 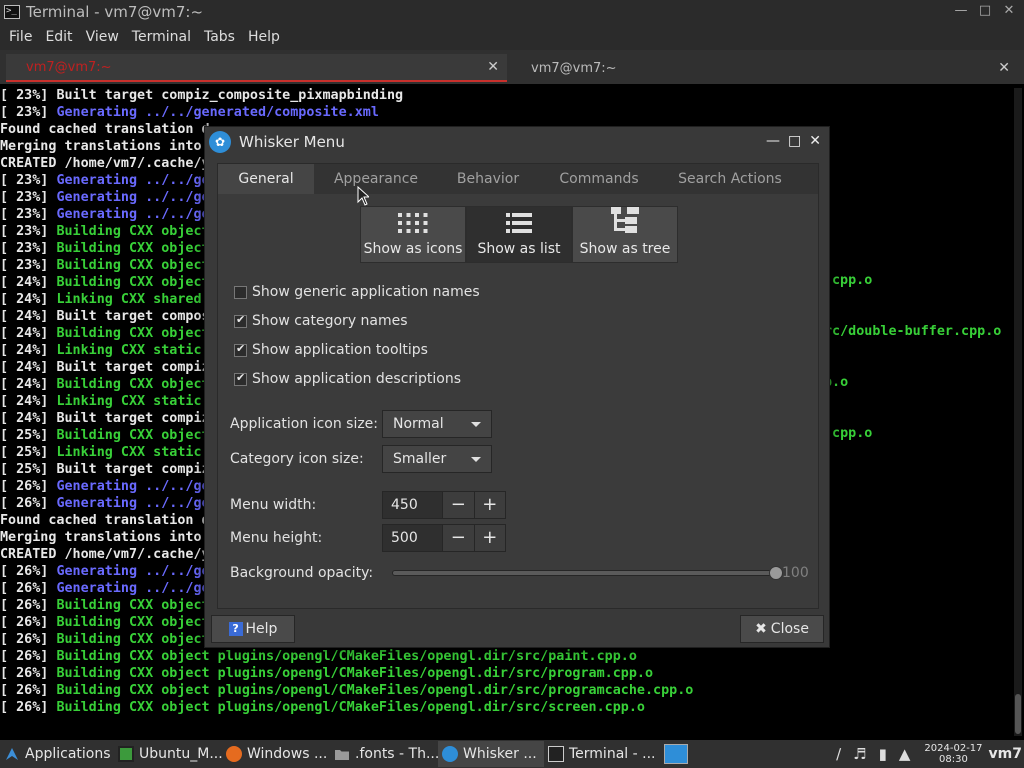 I want to click on checkbox-app-descriptions: Show application descriptions, so click(x=347, y=379).